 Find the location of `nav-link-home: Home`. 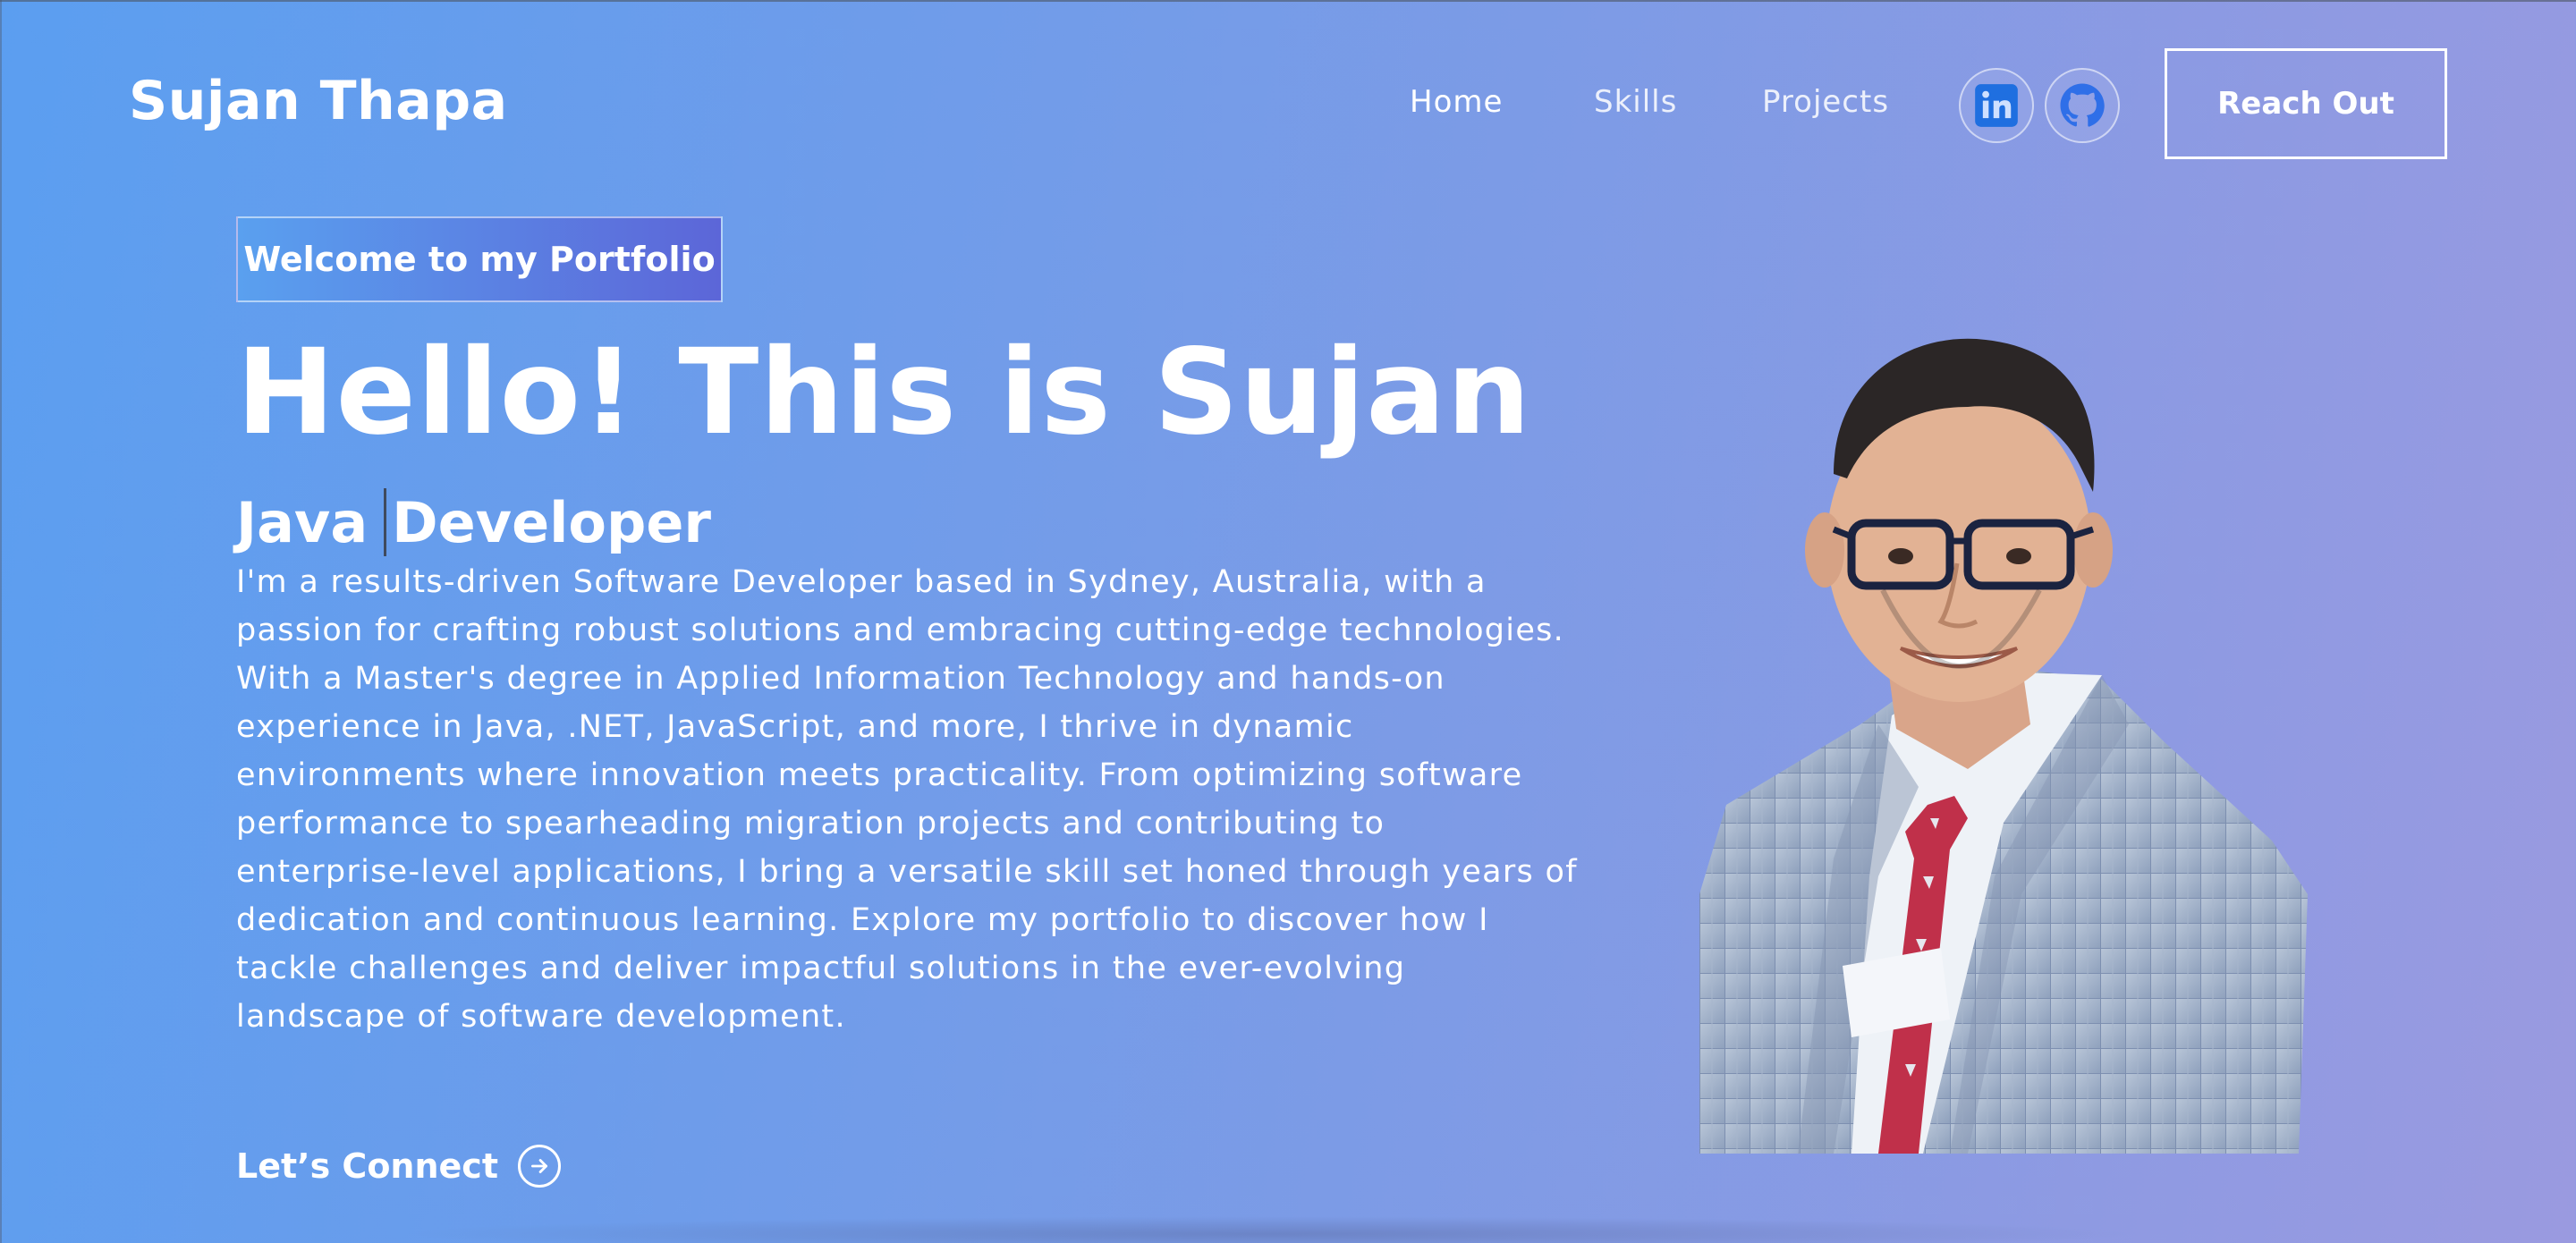

nav-link-home: Home is located at coordinates (1456, 102).